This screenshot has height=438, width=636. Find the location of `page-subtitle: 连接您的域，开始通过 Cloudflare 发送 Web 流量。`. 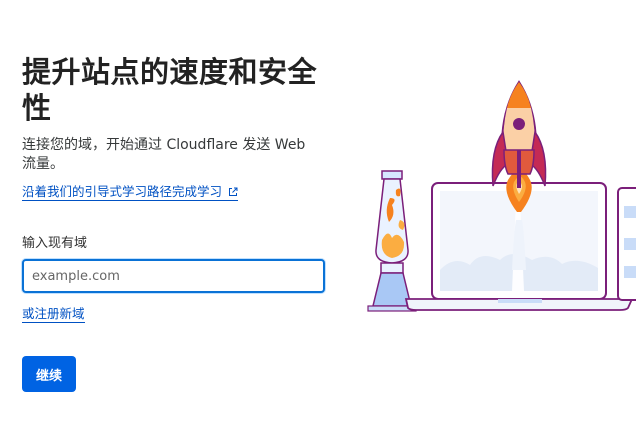

page-subtitle: 连接您的域，开始通过 Cloudflare 发送 Web 流量。 is located at coordinates (164, 154).